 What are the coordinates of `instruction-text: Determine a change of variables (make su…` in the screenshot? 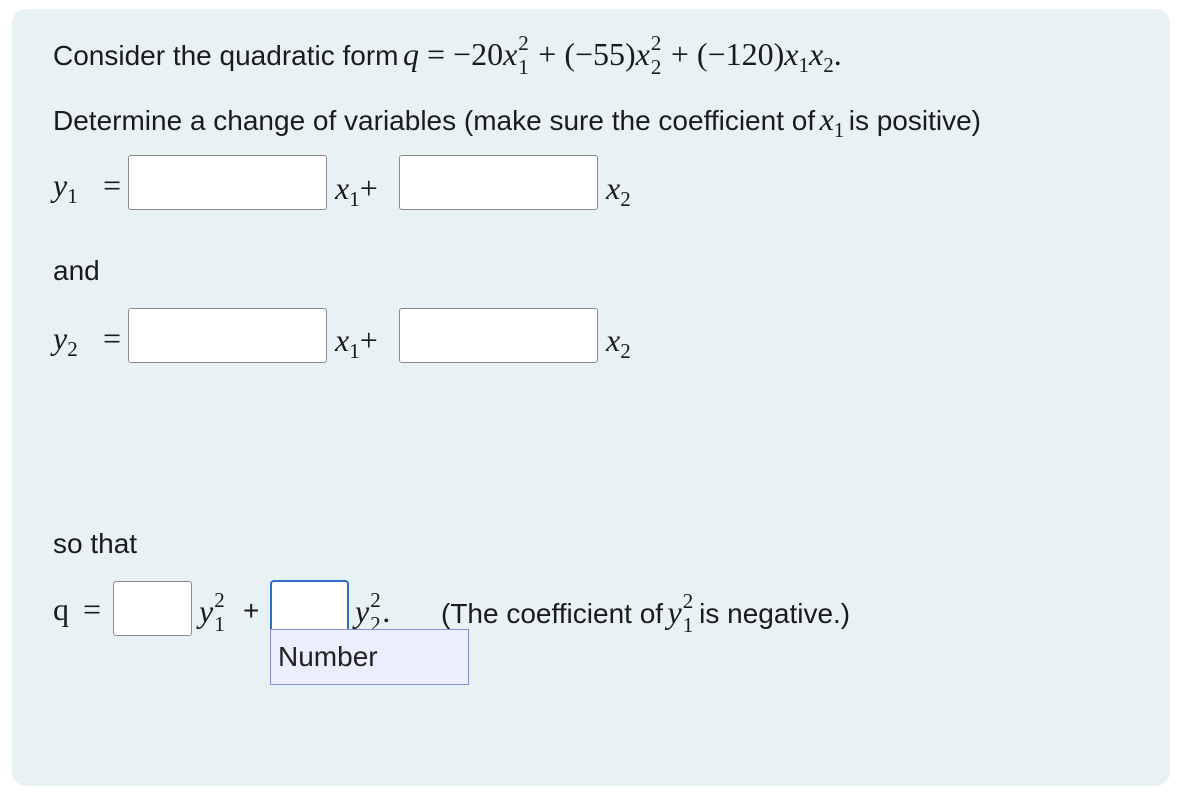 It's located at (434, 120).